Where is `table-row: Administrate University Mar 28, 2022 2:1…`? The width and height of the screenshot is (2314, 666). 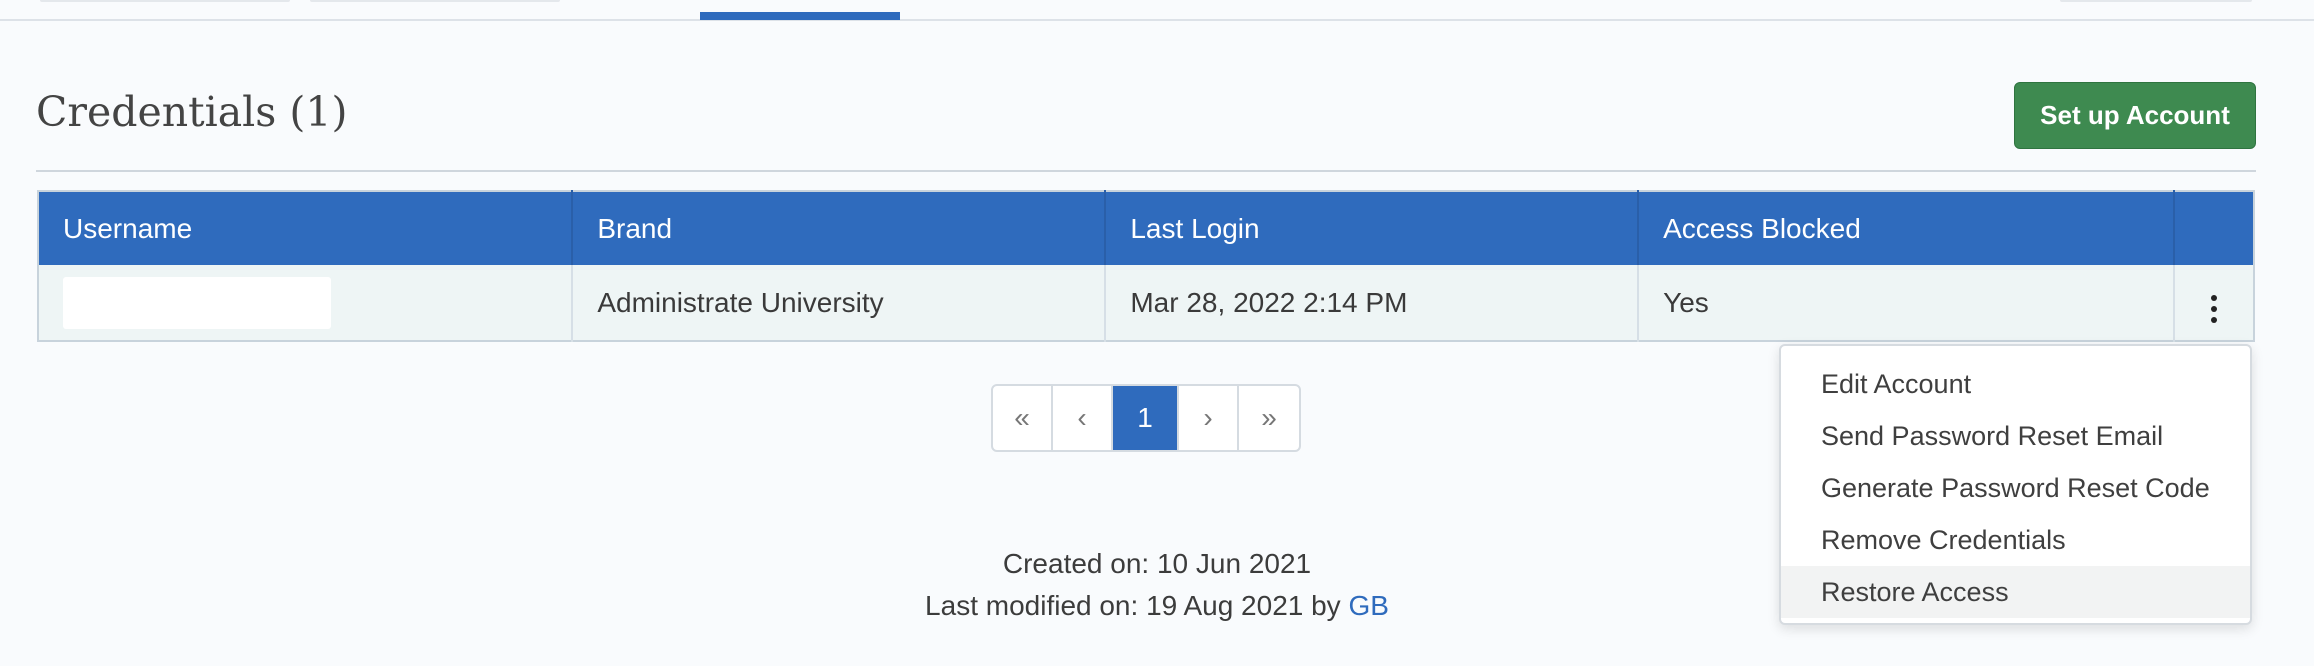
table-row: Administrate University Mar 28, 2022 2:1… is located at coordinates (1146, 303).